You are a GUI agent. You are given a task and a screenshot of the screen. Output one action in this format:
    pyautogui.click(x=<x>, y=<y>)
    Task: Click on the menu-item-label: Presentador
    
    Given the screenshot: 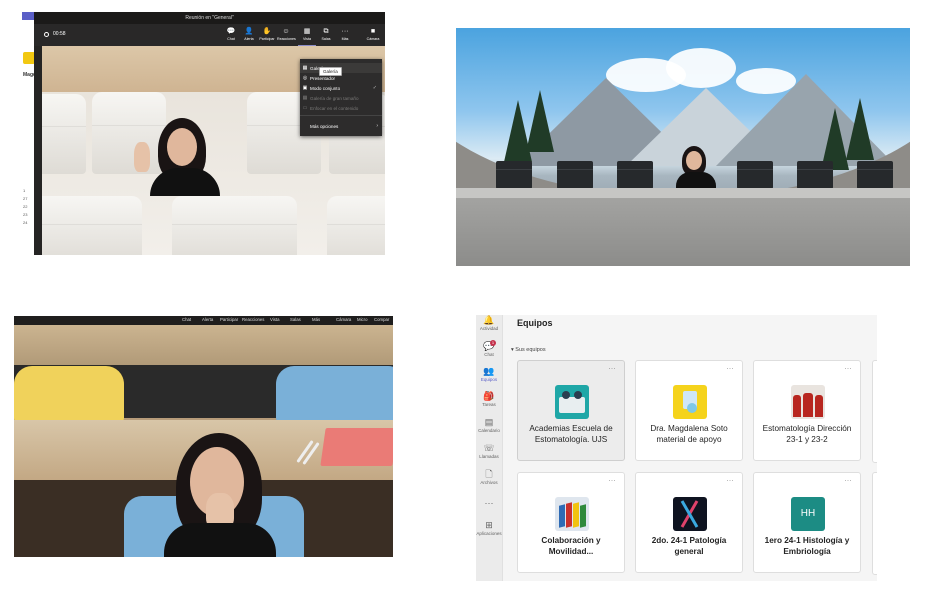 What is the action you would take?
    pyautogui.click(x=323, y=78)
    